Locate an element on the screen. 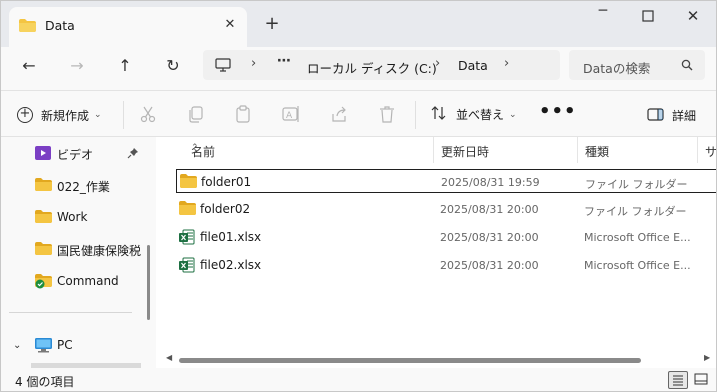 The image size is (717, 392). details-pane-icon is located at coordinates (655, 115).